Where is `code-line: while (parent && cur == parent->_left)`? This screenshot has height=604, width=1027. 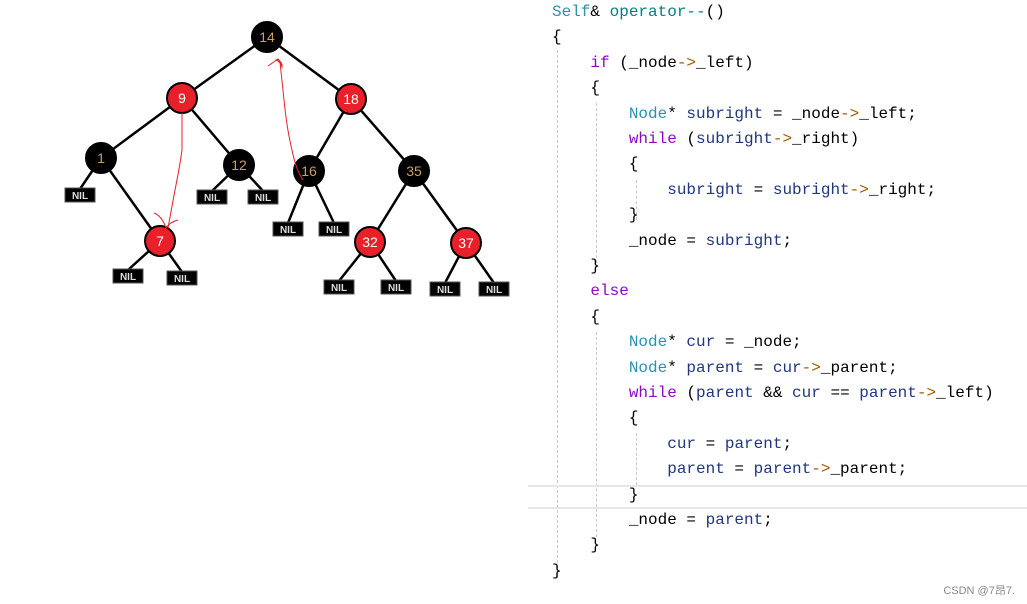 code-line: while (parent && cur == parent->_left) is located at coordinates (773, 393).